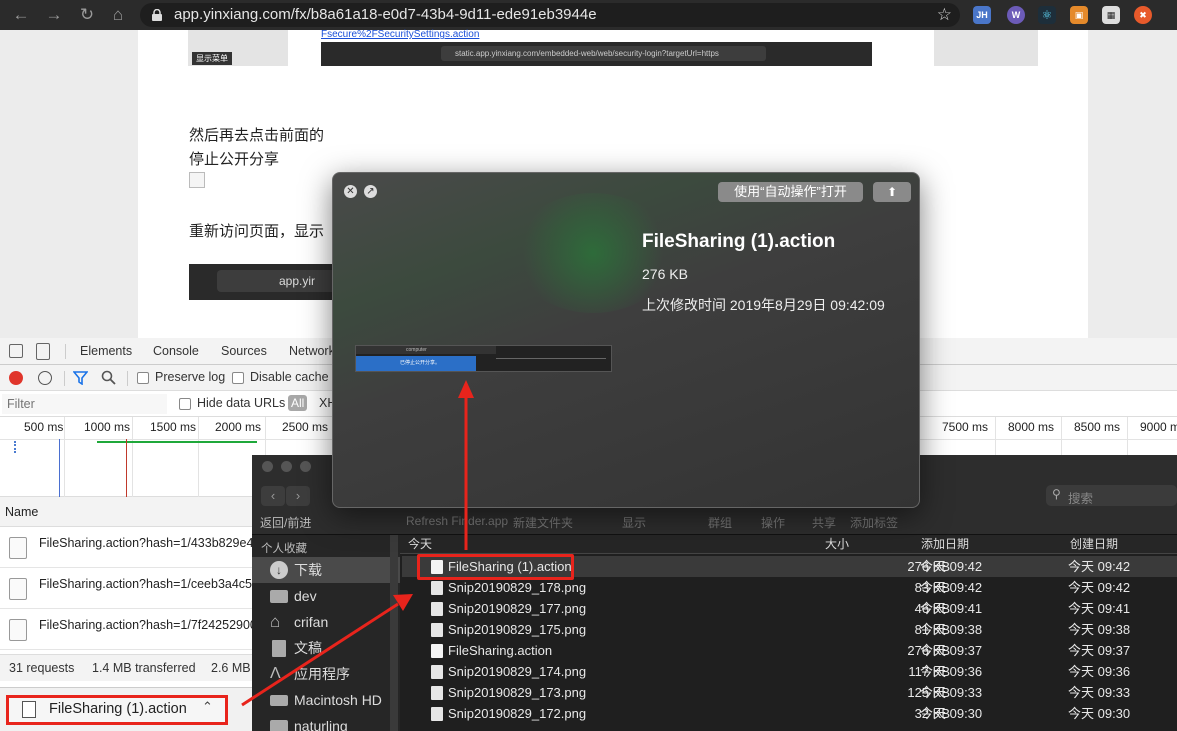  What do you see at coordinates (1111, 15) in the screenshot?
I see `qr-code-icon: ▦` at bounding box center [1111, 15].